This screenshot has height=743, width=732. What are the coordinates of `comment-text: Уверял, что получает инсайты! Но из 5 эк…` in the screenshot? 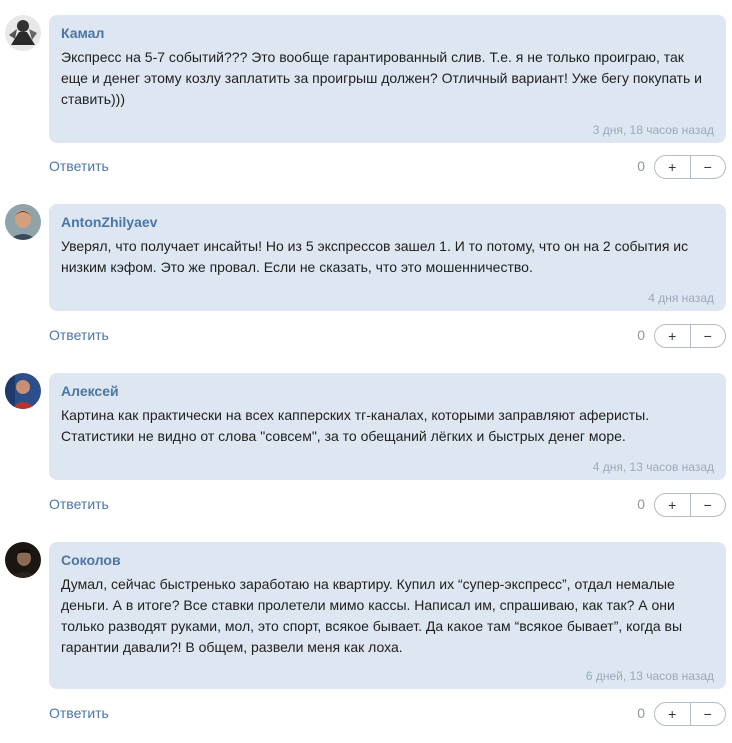 It's located at (375, 256).